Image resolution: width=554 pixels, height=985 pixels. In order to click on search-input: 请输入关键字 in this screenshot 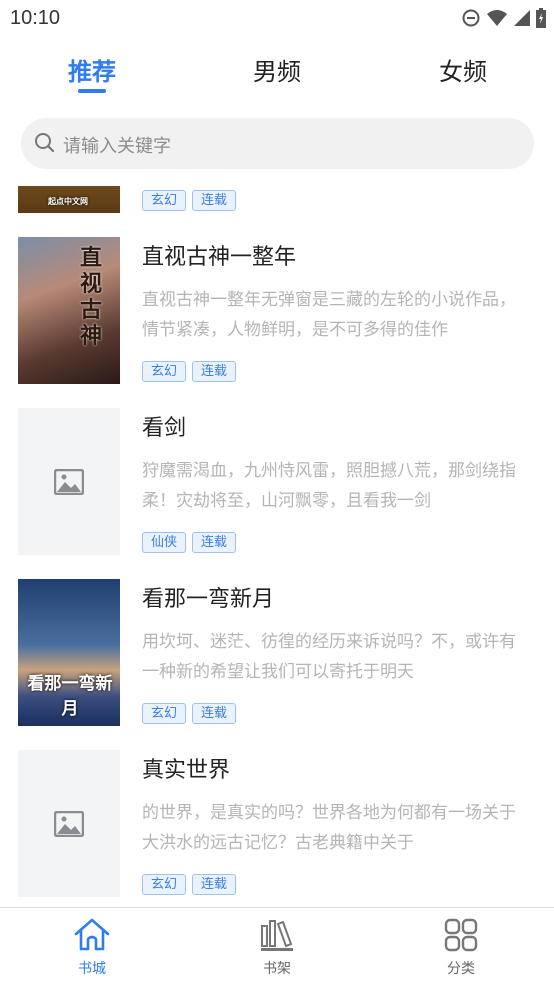, I will do `click(277, 143)`.